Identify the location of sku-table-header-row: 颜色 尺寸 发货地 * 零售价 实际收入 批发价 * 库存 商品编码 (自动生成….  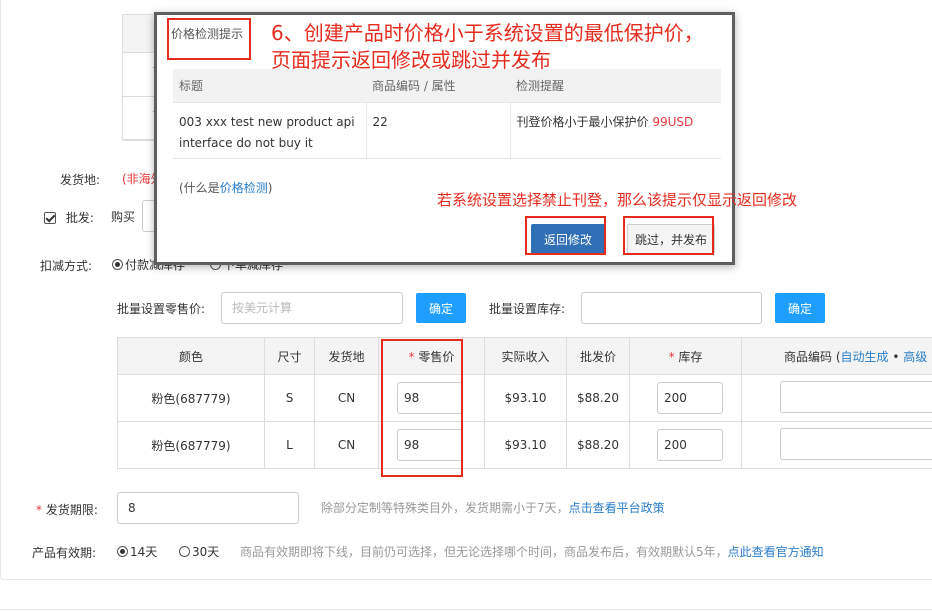
(524, 356).